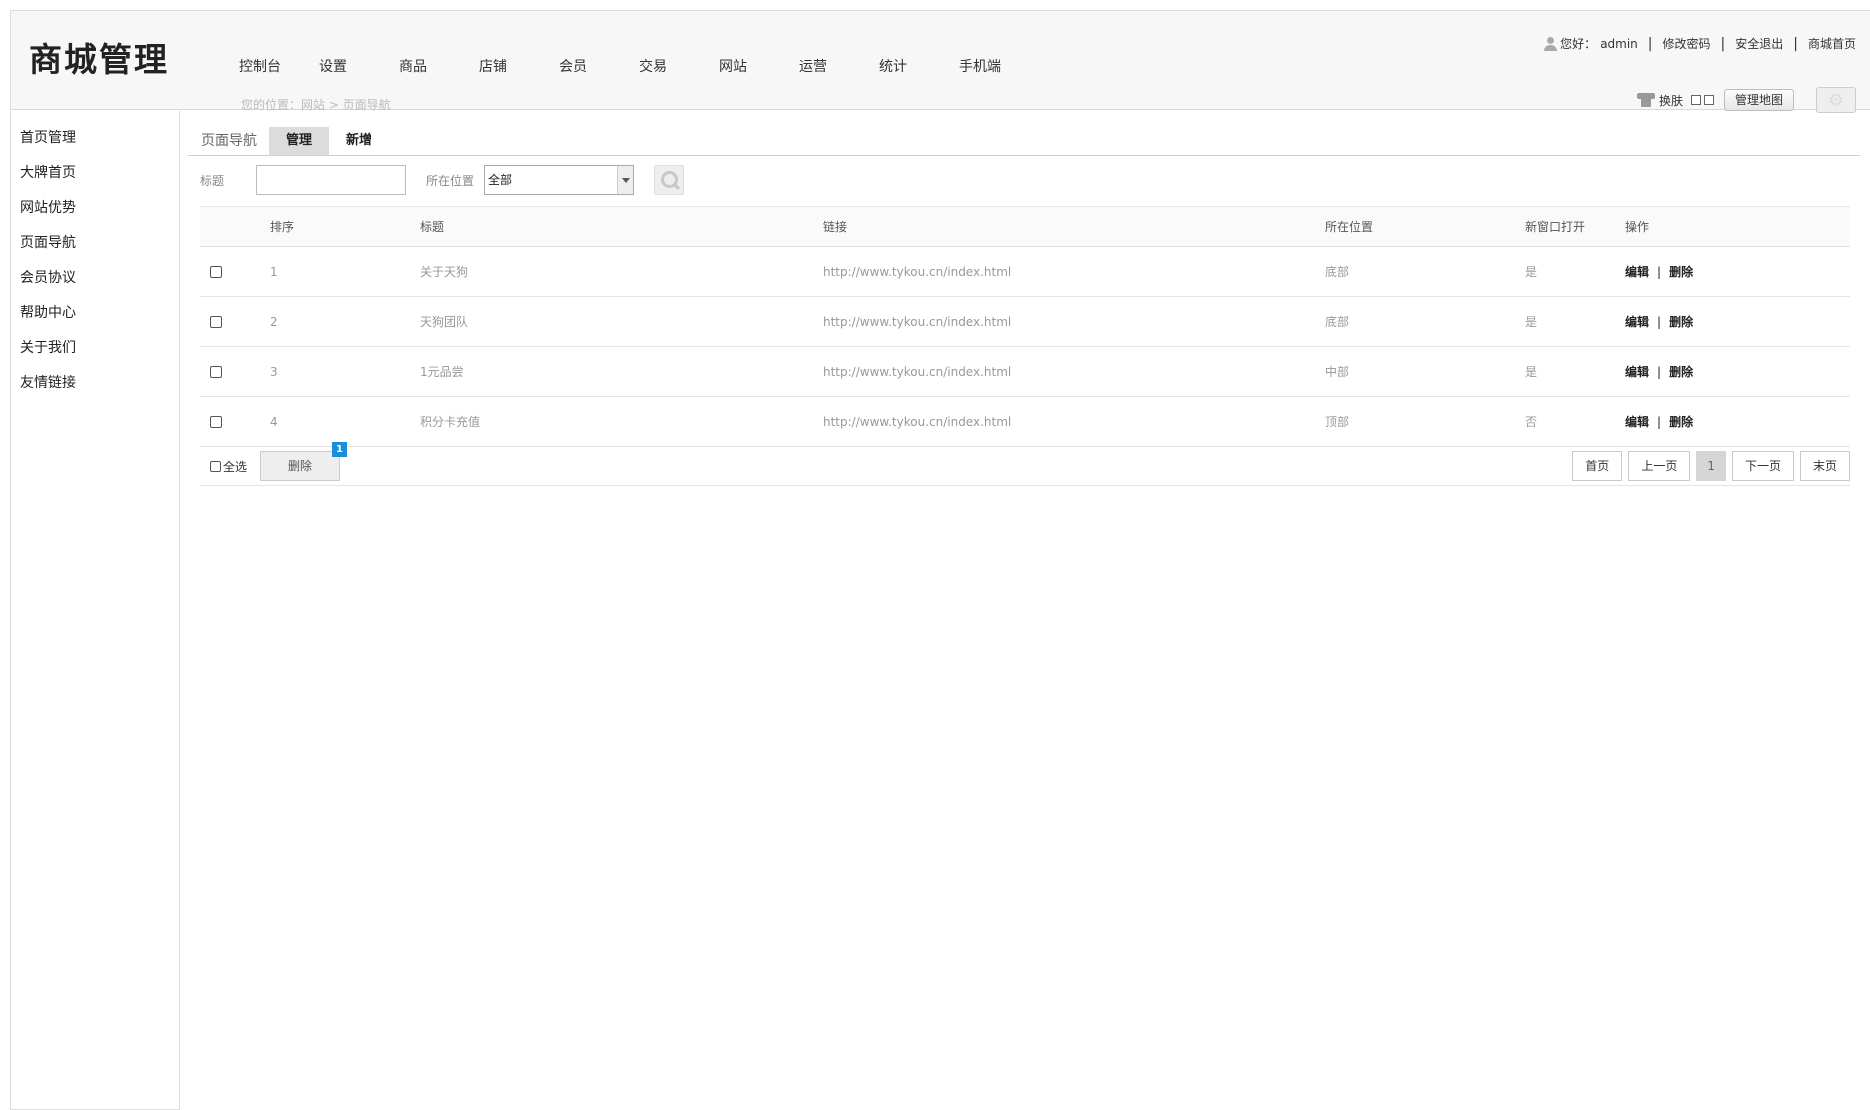 Image resolution: width=1870 pixels, height=1110 pixels. What do you see at coordinates (274, 421) in the screenshot?
I see `row-order: 4` at bounding box center [274, 421].